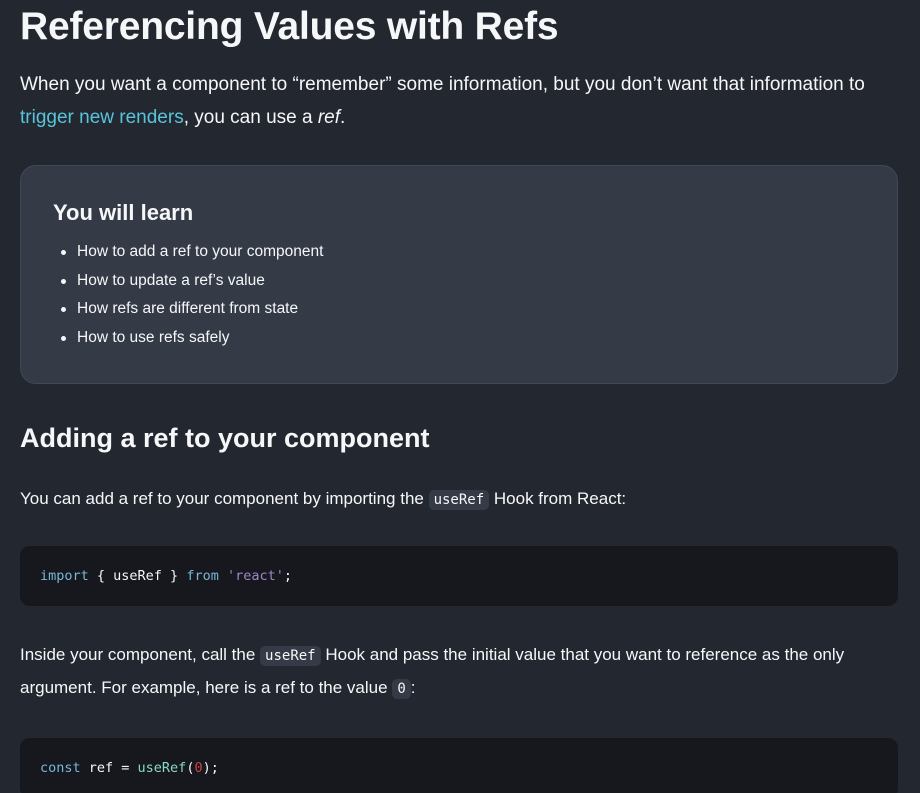 This screenshot has height=793, width=920. I want to click on code-plain, so click(223, 576).